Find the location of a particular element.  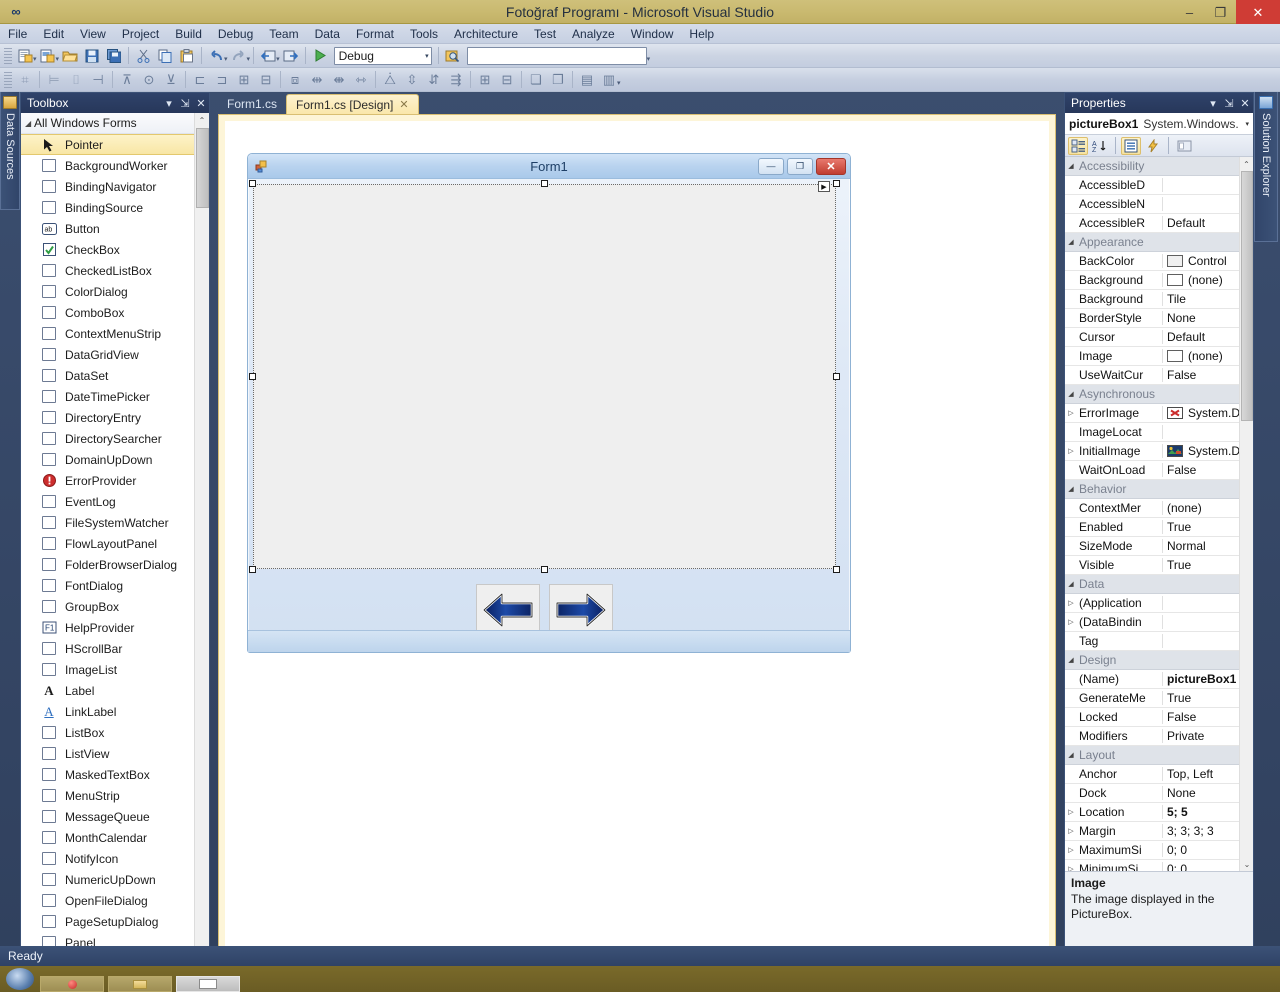

button-next is located at coordinates (581, 610).